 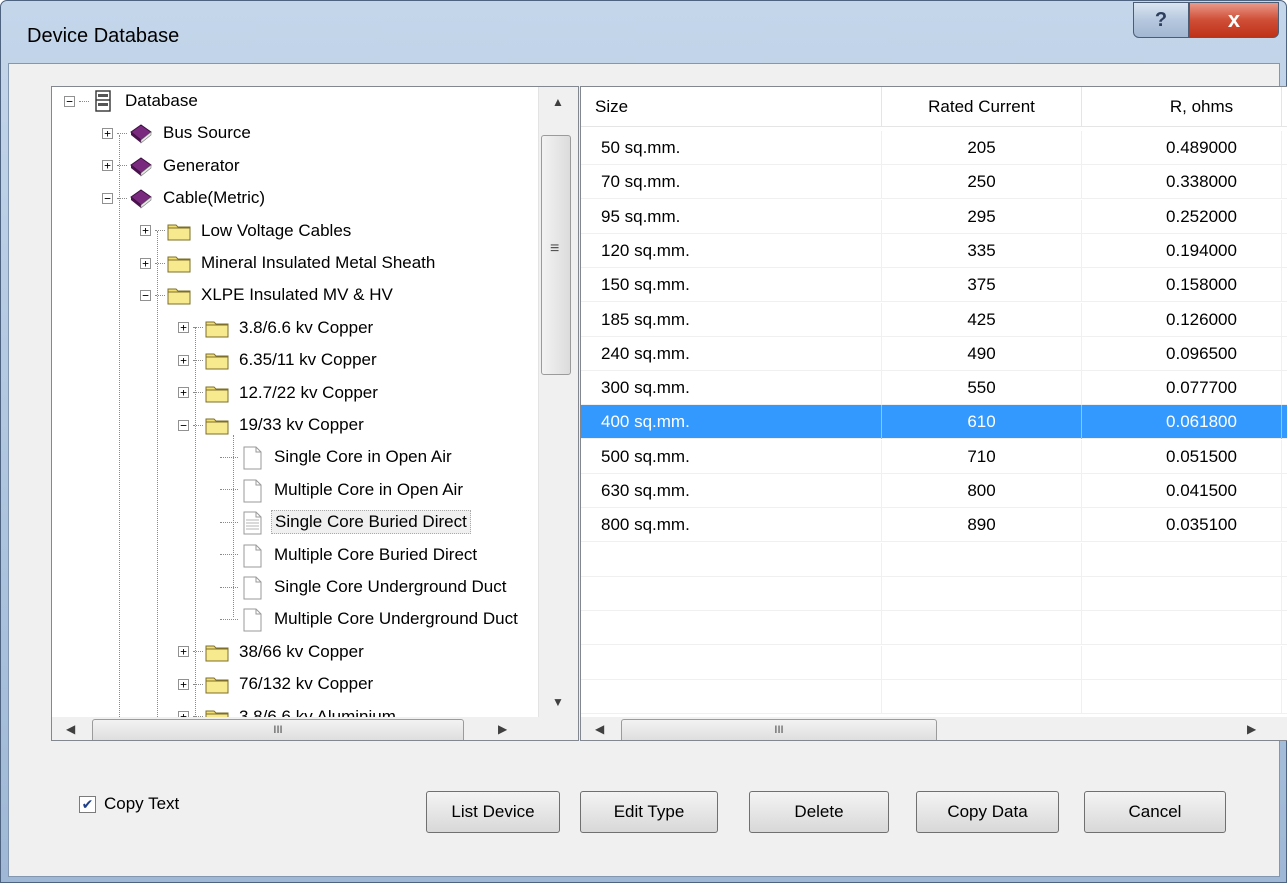 What do you see at coordinates (252, 556) in the screenshot?
I see `document-icon` at bounding box center [252, 556].